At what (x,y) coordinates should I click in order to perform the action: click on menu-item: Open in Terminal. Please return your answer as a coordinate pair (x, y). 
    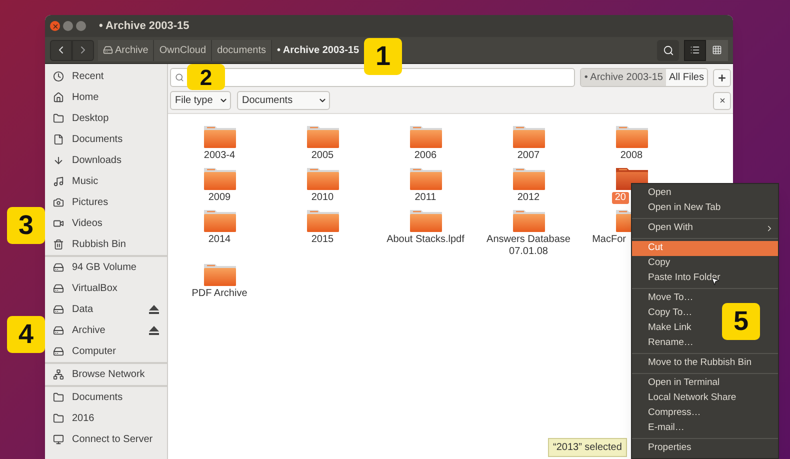
    Looking at the image, I should click on (678, 383).